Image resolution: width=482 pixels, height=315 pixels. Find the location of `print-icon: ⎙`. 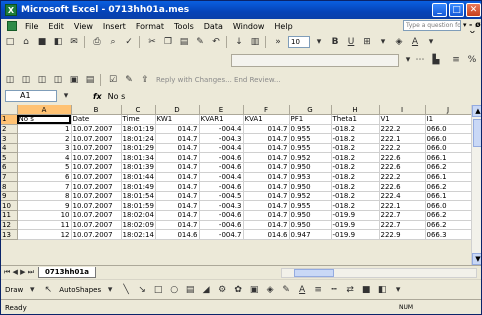

print-icon: ⎙ is located at coordinates (97, 42).